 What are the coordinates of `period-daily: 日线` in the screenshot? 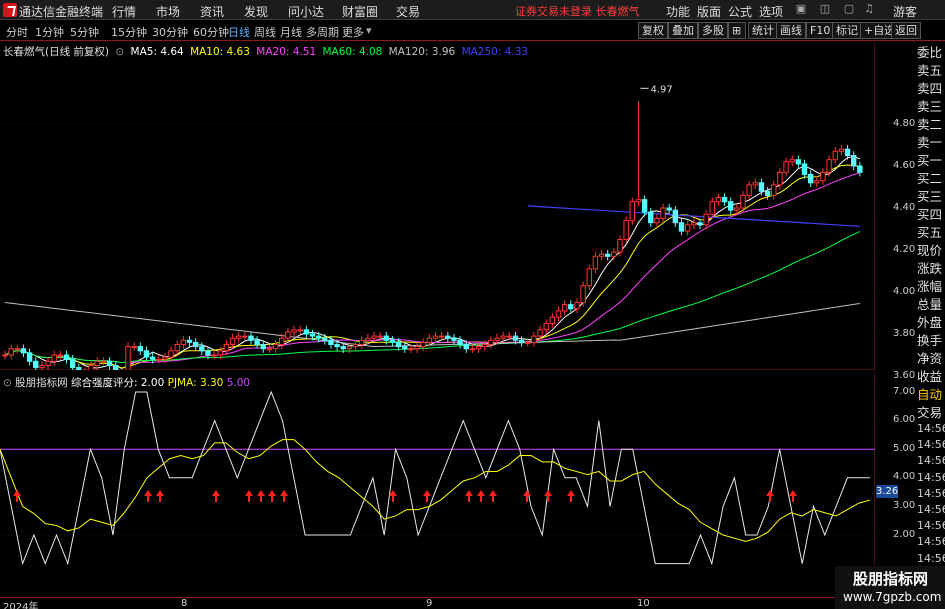 It's located at (239, 32).